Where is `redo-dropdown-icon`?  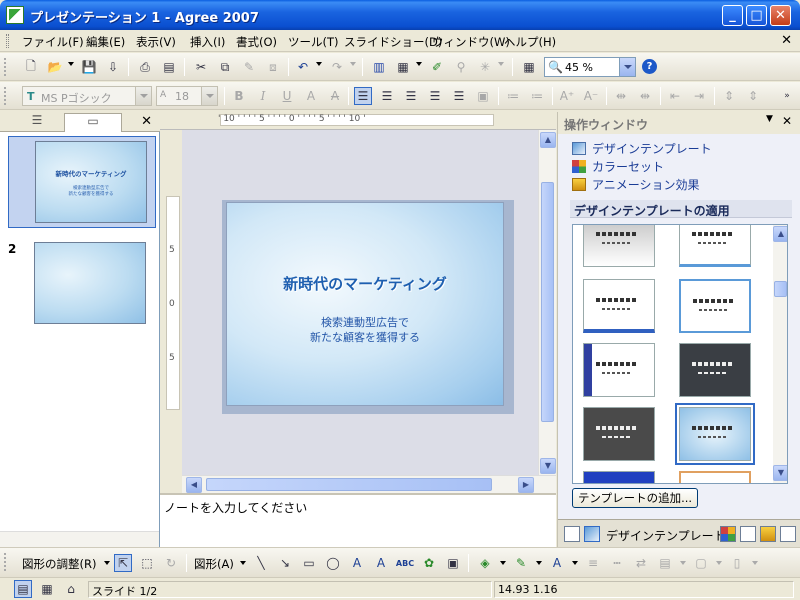
redo-dropdown-icon is located at coordinates (353, 64).